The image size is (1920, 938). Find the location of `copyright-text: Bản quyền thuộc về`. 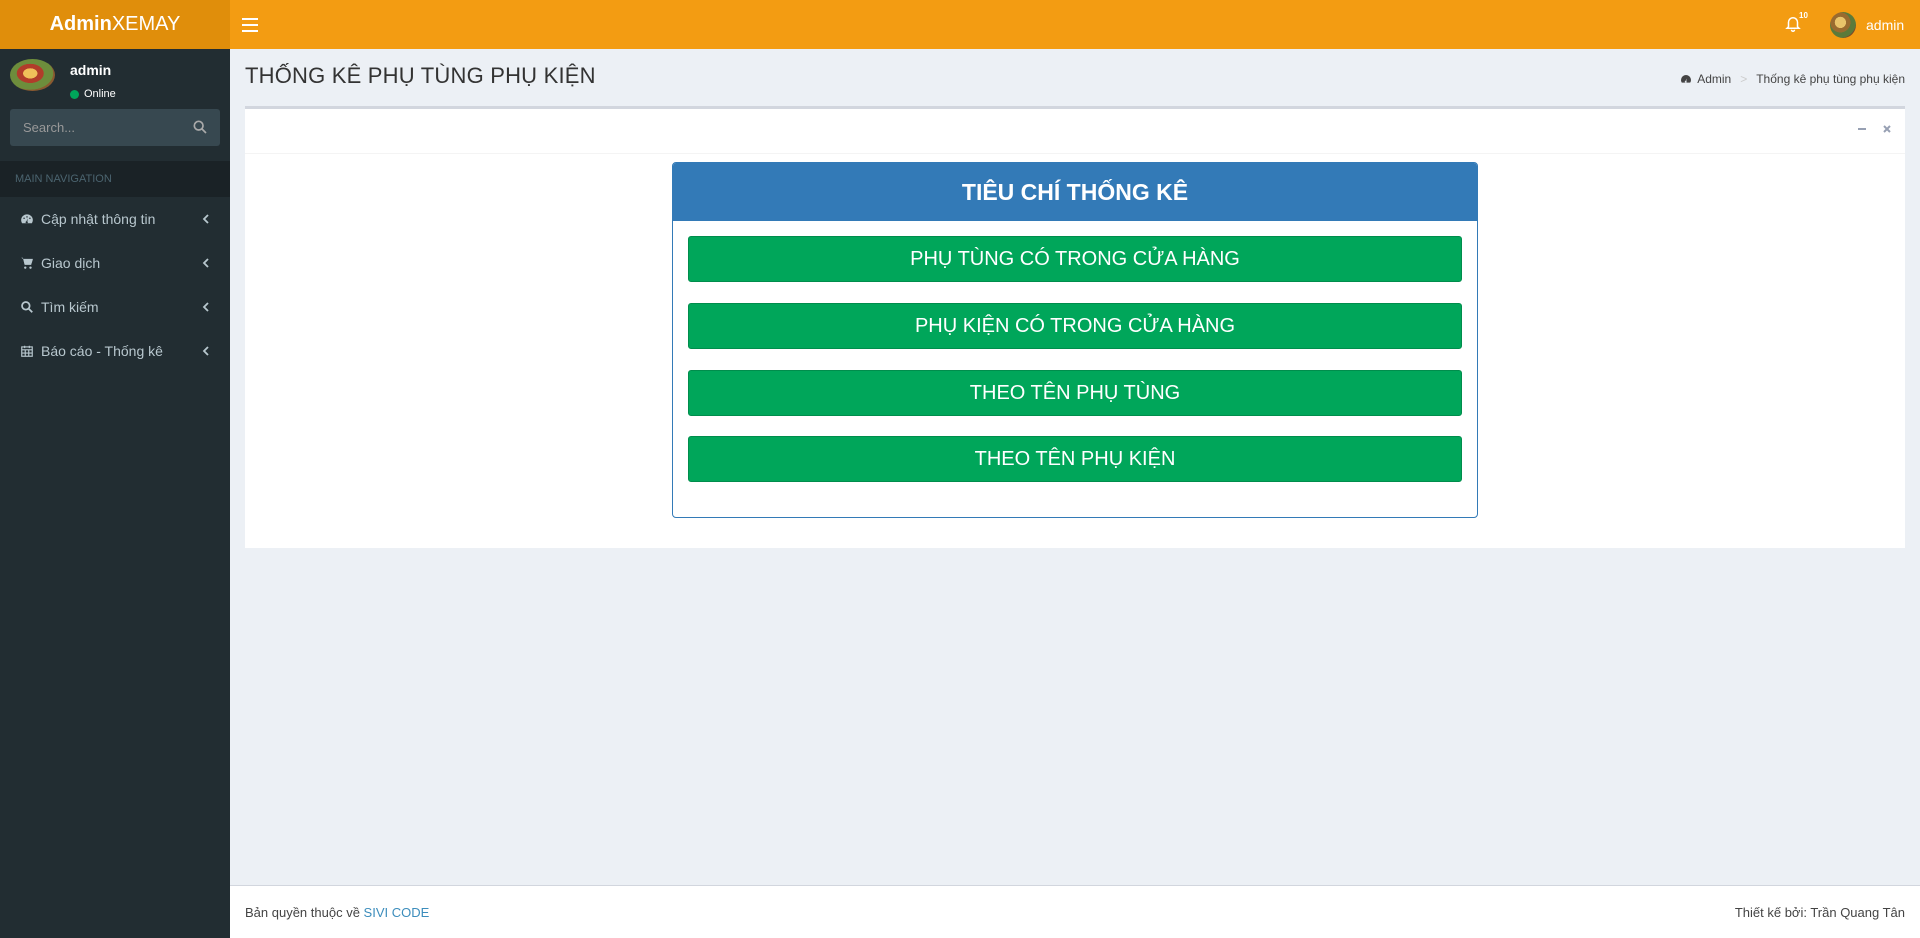

copyright-text: Bản quyền thuộc về is located at coordinates (302, 912).